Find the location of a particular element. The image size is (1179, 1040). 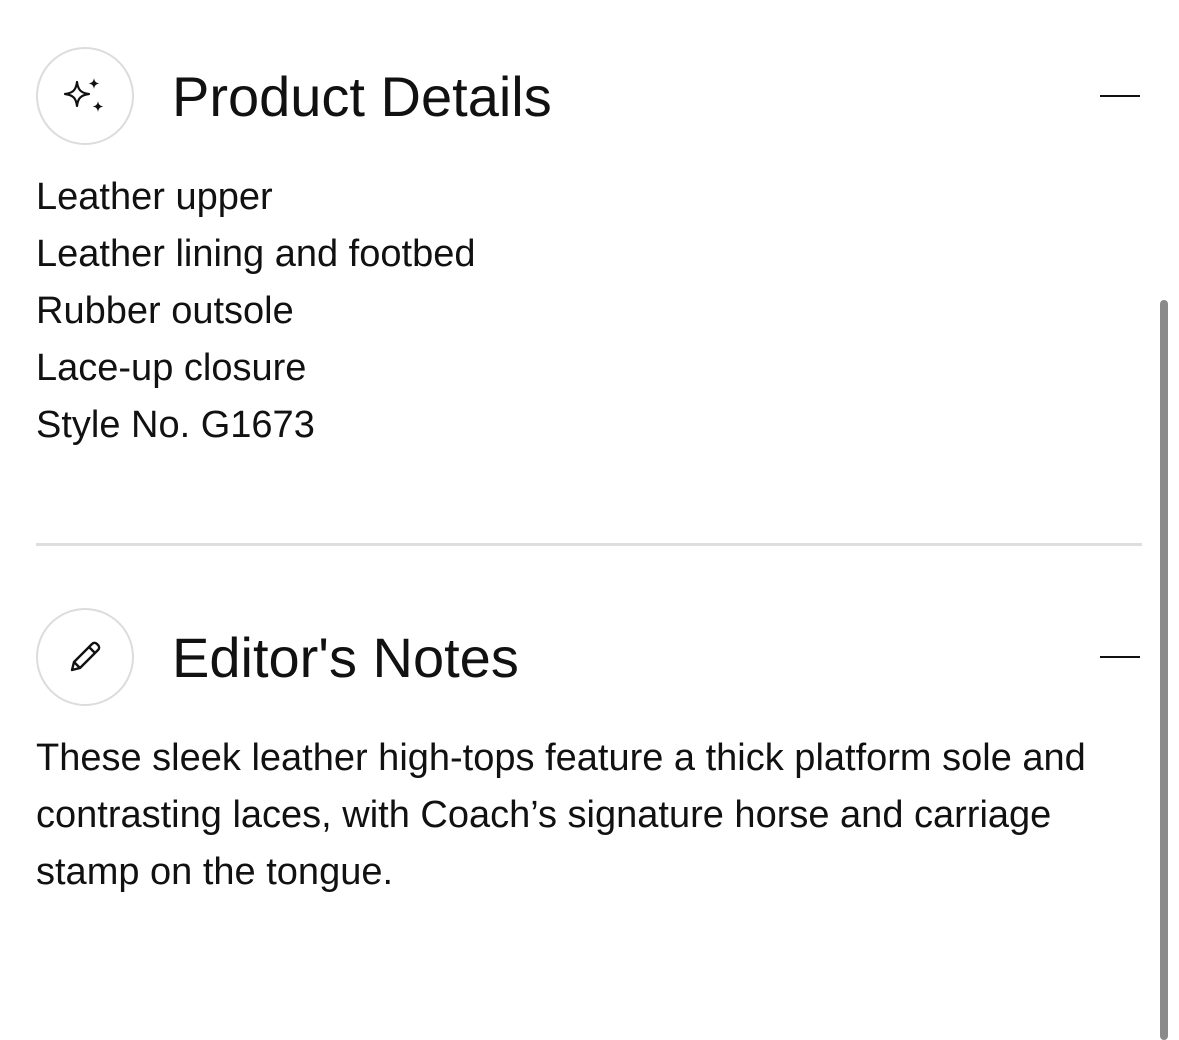

detail-item: Lace-up closure is located at coordinates (171, 368).